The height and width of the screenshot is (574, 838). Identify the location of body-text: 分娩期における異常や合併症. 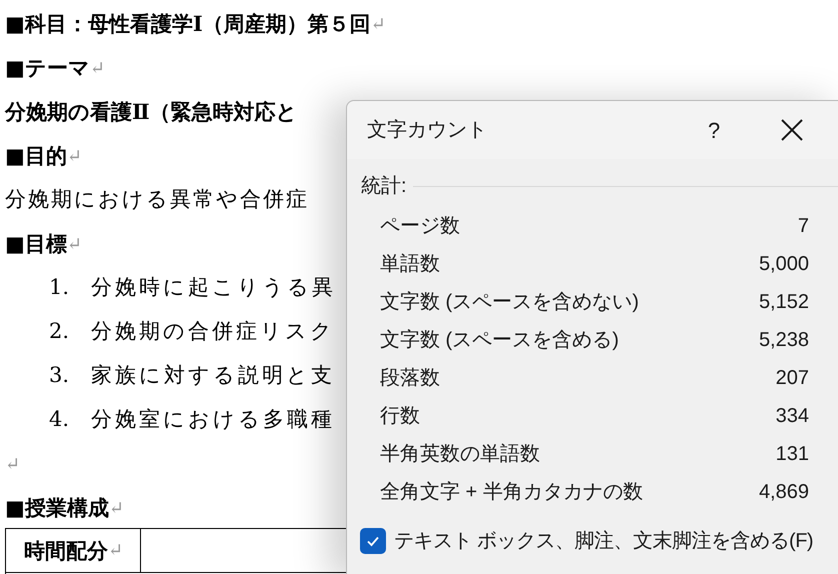
(157, 200).